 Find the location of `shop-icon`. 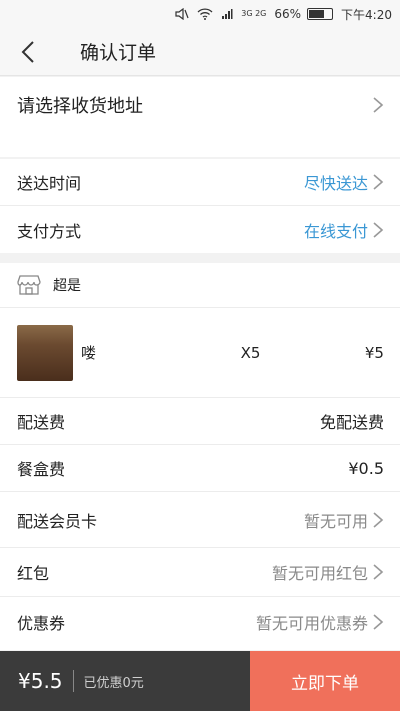

shop-icon is located at coordinates (29, 285).